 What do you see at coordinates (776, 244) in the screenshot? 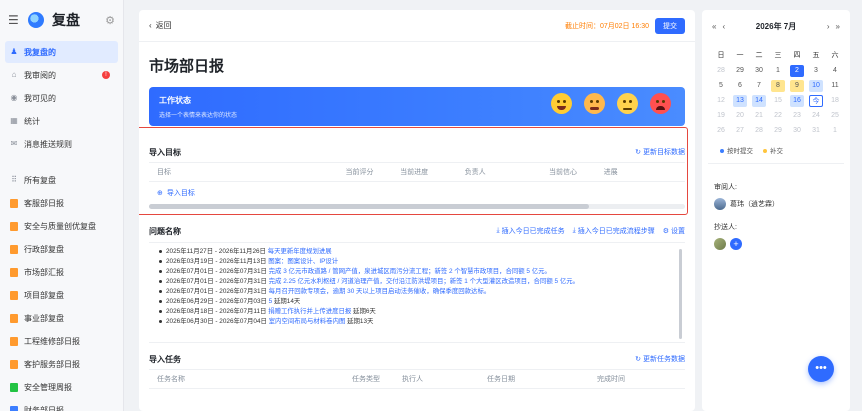
I see `cc-list: +` at bounding box center [776, 244].